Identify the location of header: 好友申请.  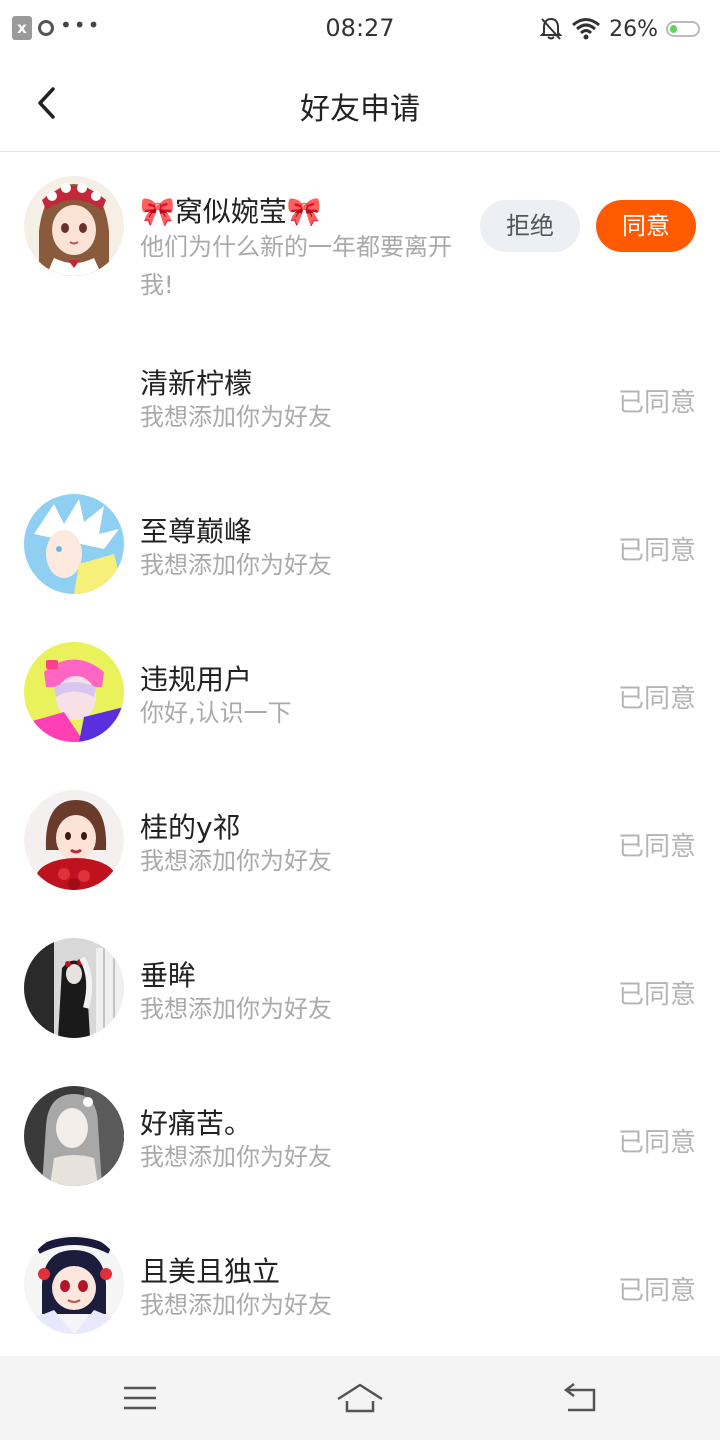
(360, 105).